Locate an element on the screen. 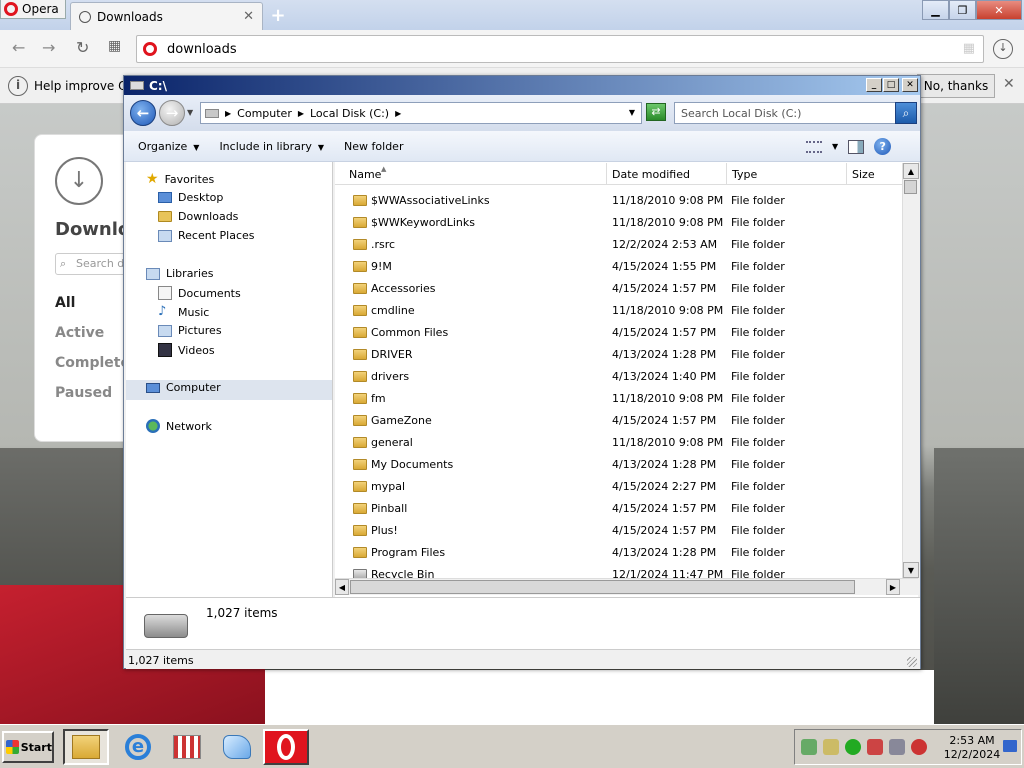 The width and height of the screenshot is (1024, 768). taskbar-explorer-button is located at coordinates (86, 747).